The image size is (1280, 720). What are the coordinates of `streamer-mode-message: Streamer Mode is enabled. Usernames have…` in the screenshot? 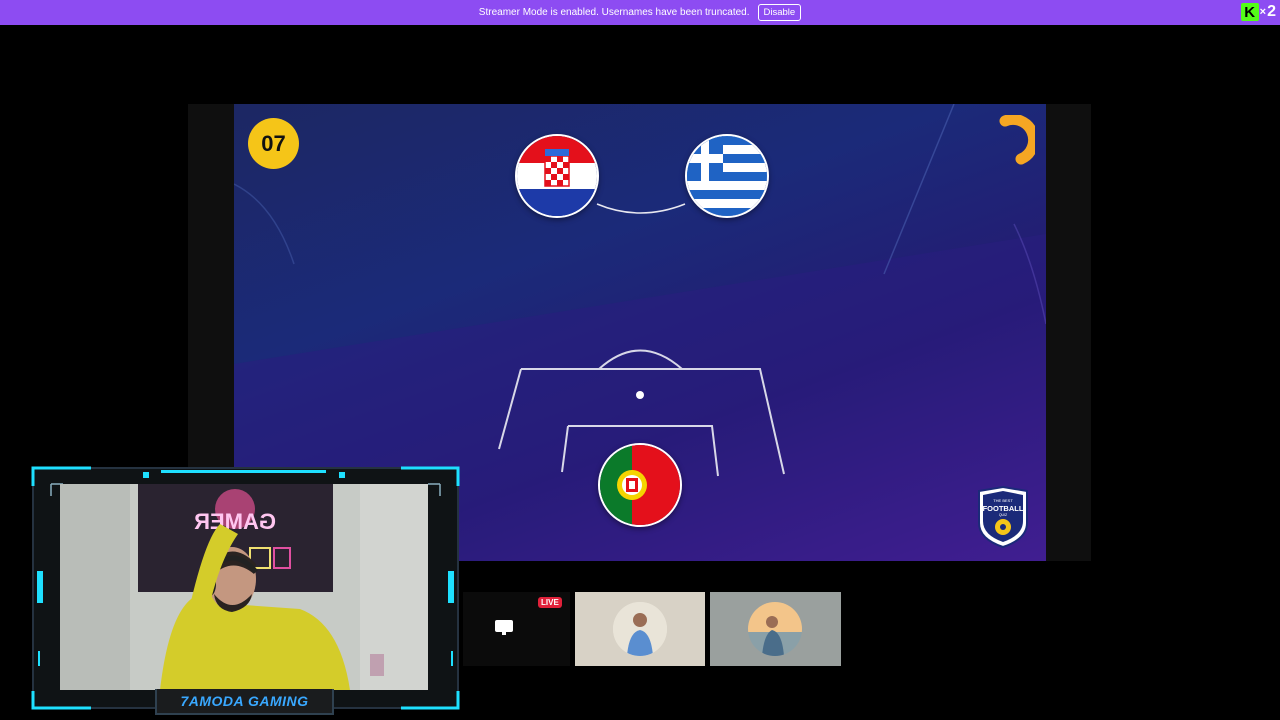 It's located at (614, 12).